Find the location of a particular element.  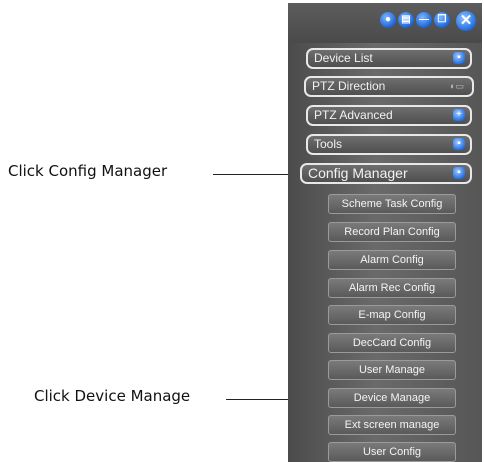

restore-icon: ❐ is located at coordinates (442, 20).